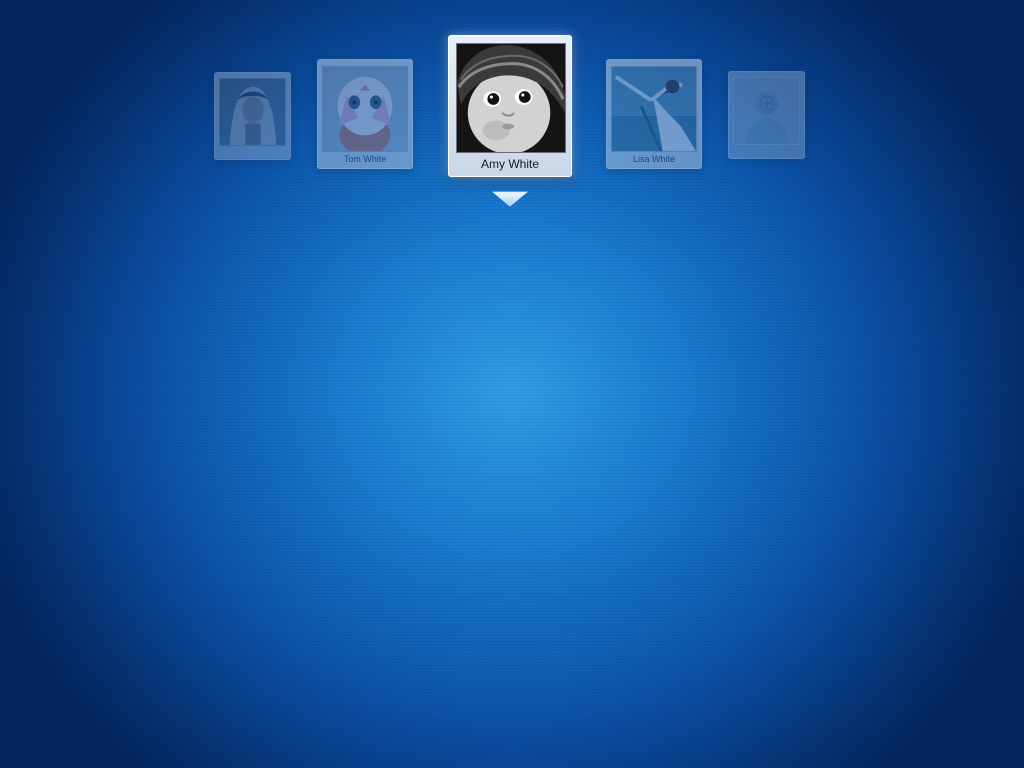  I want to click on user-photo-cat-icon, so click(365, 109).